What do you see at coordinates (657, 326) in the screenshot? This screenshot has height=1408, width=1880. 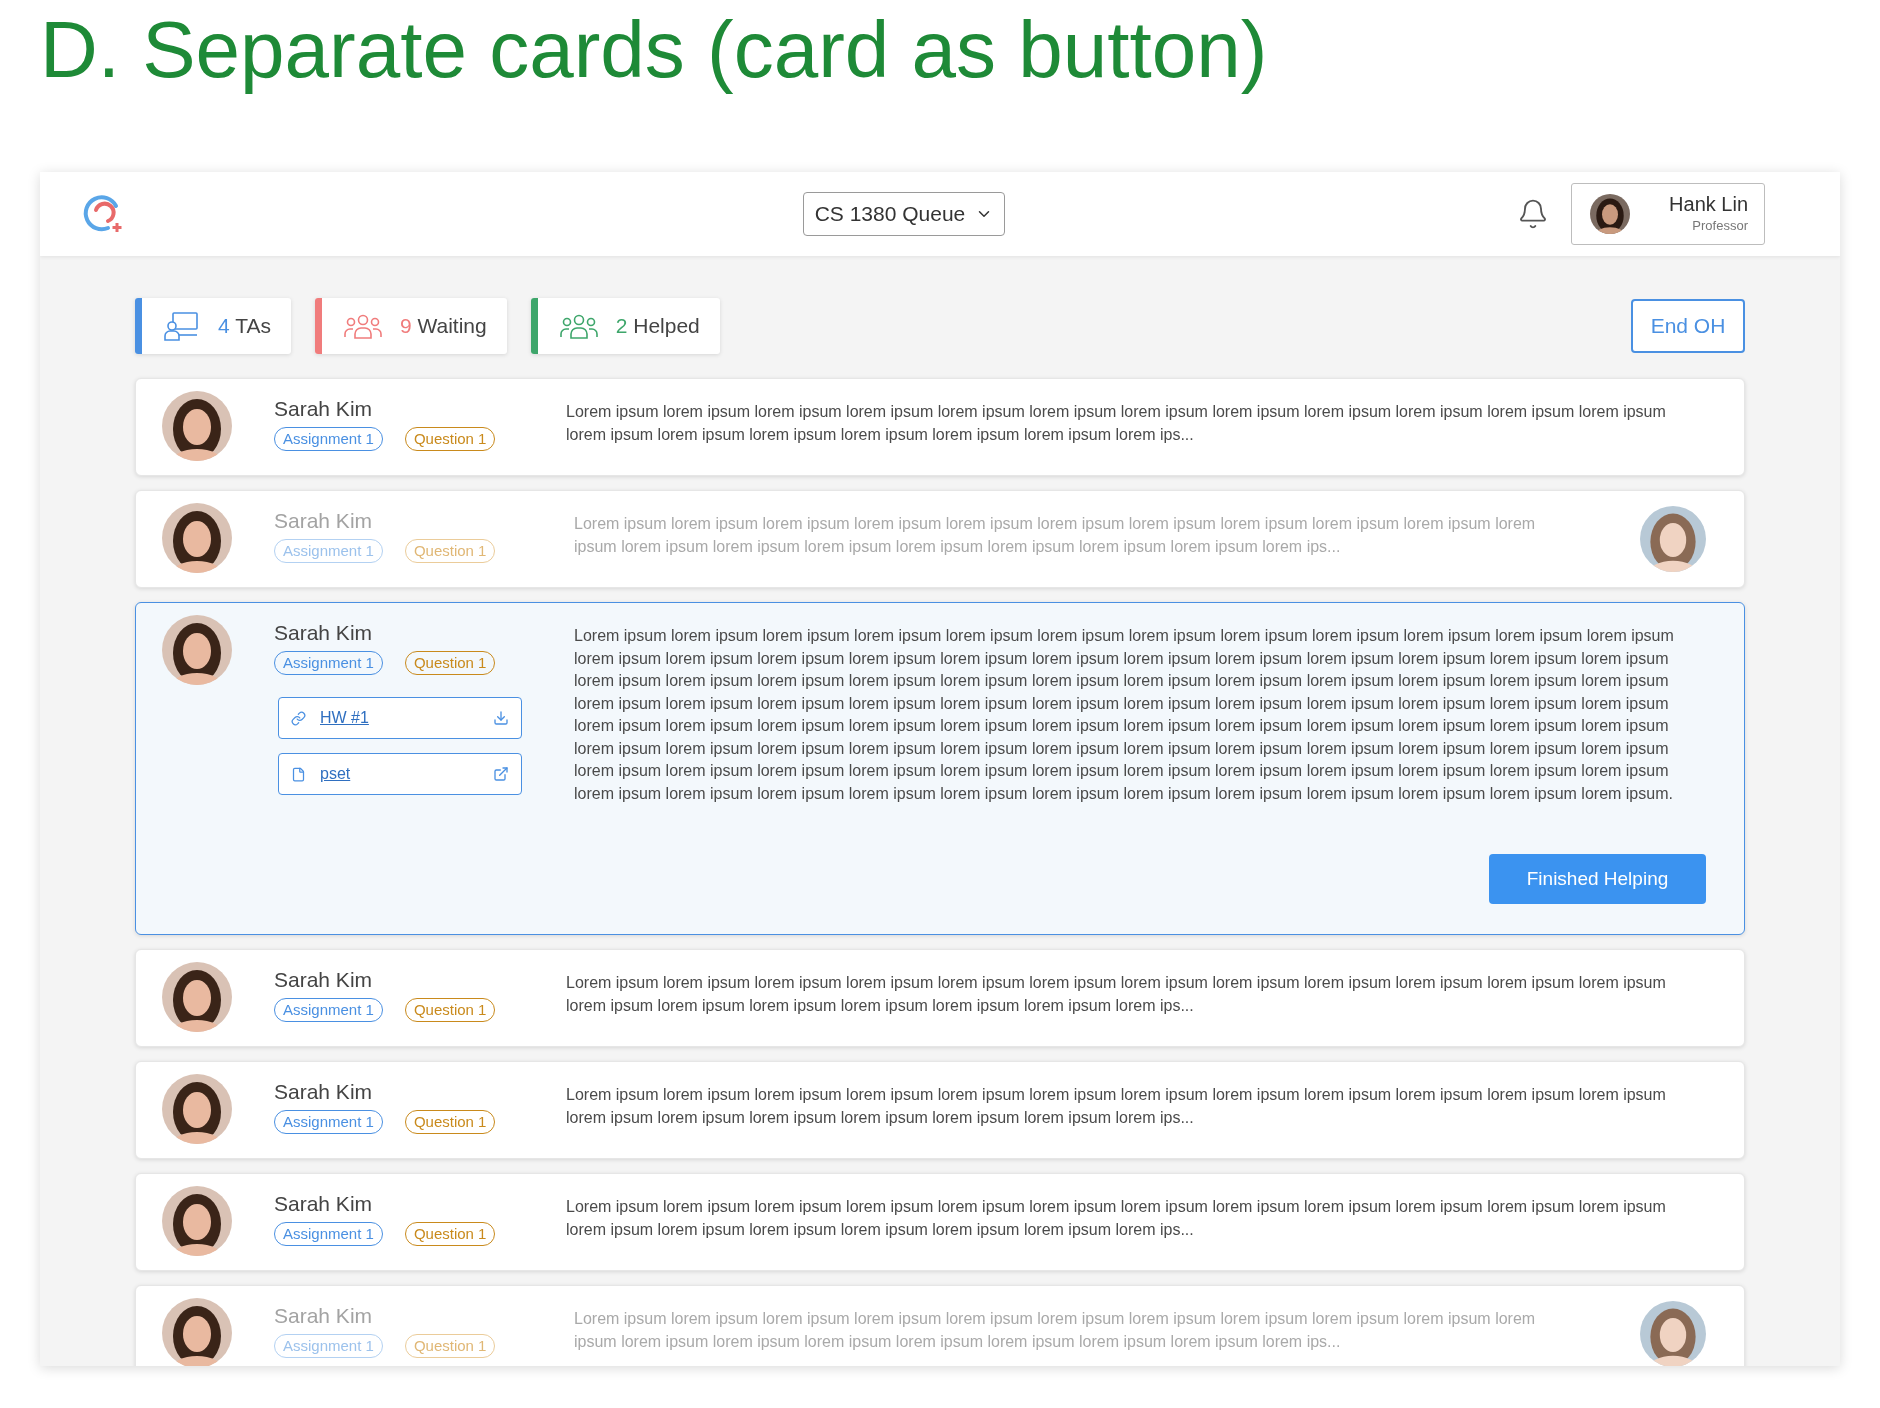 I see `stat-label: 2 Helped` at bounding box center [657, 326].